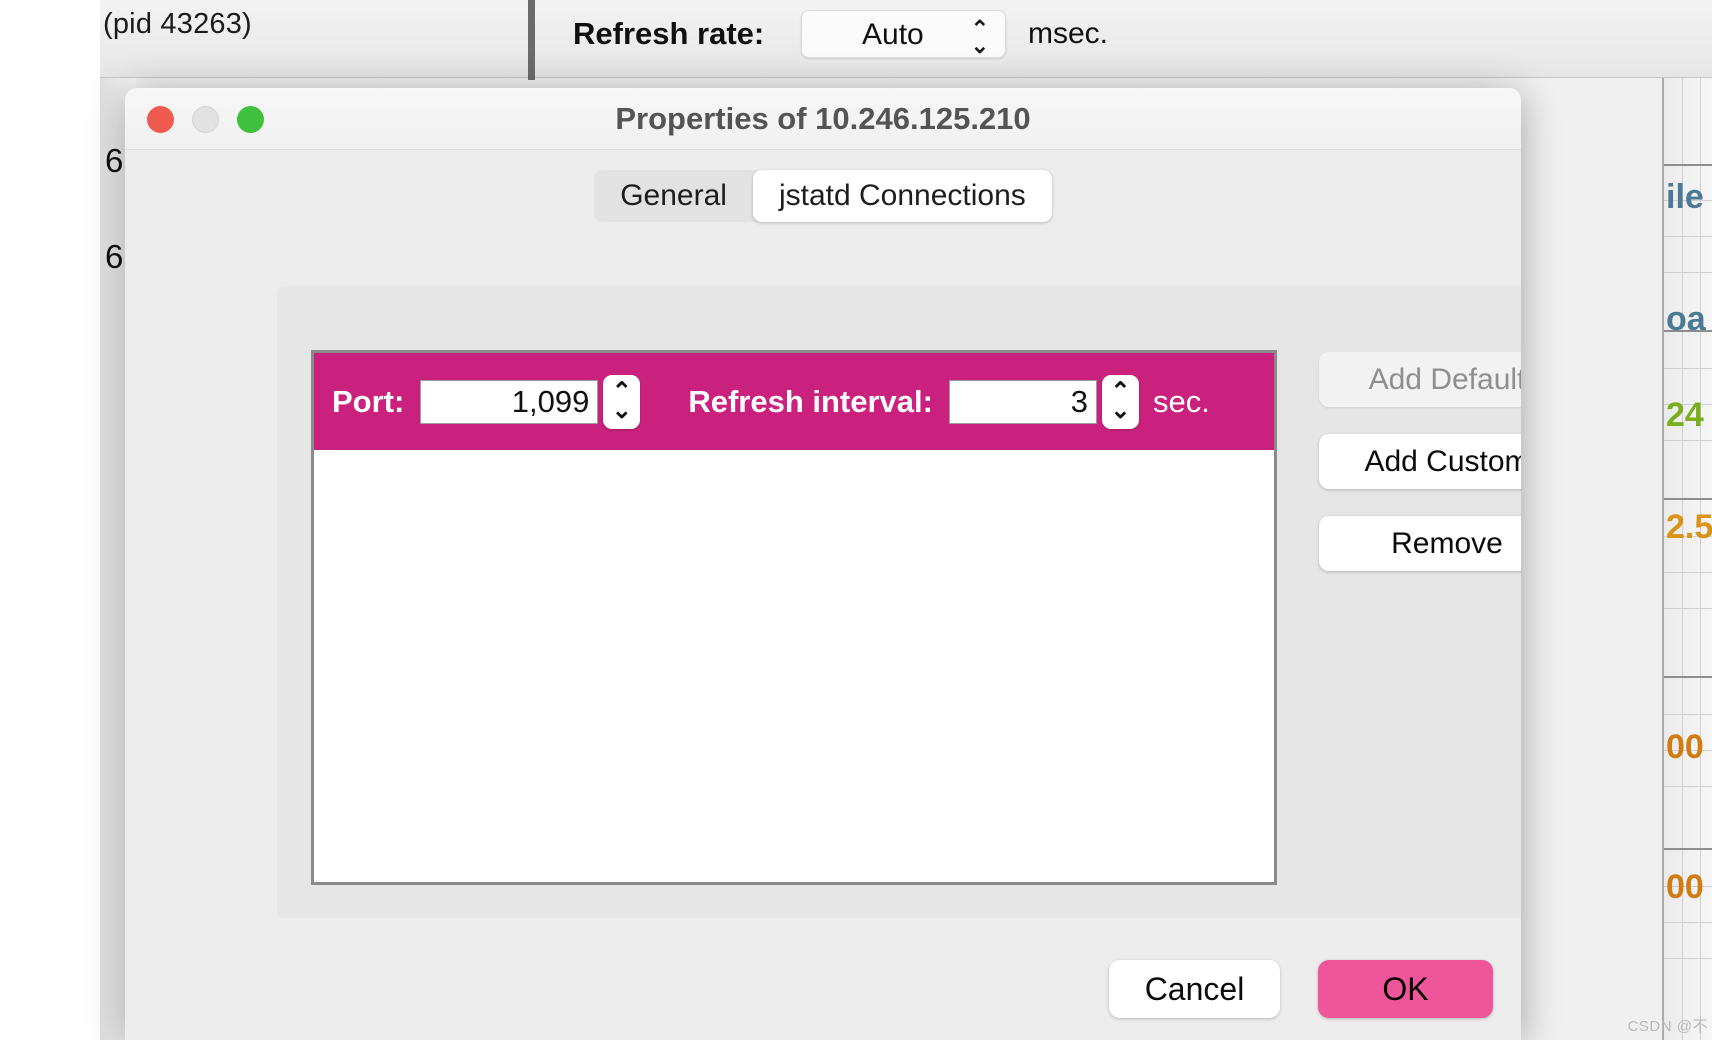 Image resolution: width=1712 pixels, height=1040 pixels. What do you see at coordinates (1689, 527) in the screenshot?
I see `chart-sliver-label: 2.5` at bounding box center [1689, 527].